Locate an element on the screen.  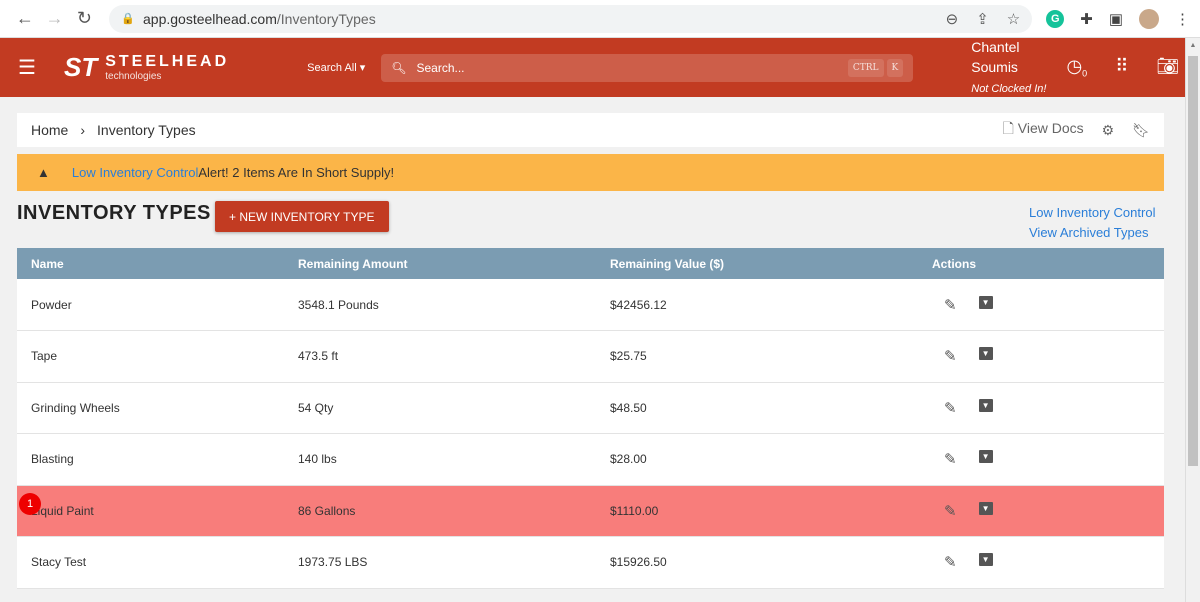
clock-icon: ◷0 is located at coordinates (1076, 67).